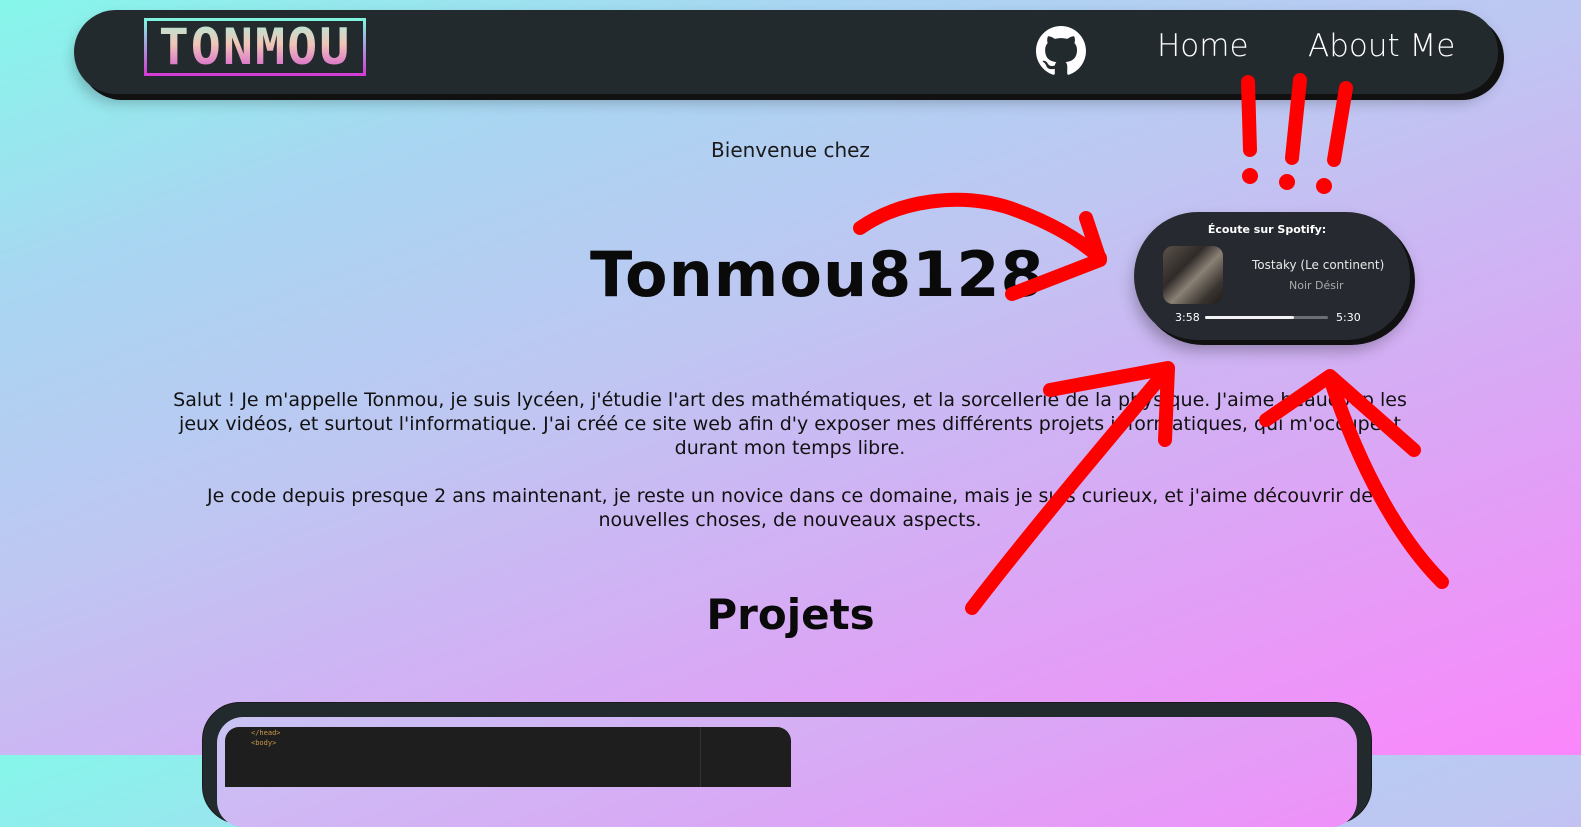 This screenshot has width=1581, height=827. Describe the element at coordinates (1193, 275) in the screenshot. I see `album-cover` at that location.